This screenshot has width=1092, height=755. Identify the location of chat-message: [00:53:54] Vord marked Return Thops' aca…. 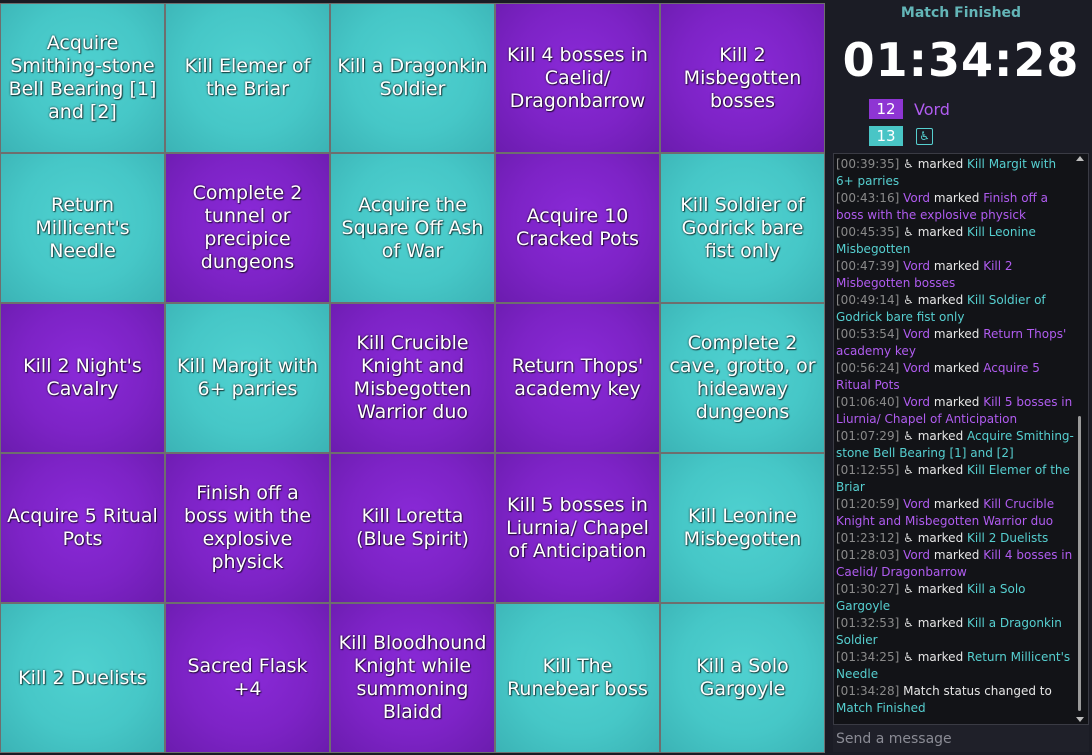
(955, 343).